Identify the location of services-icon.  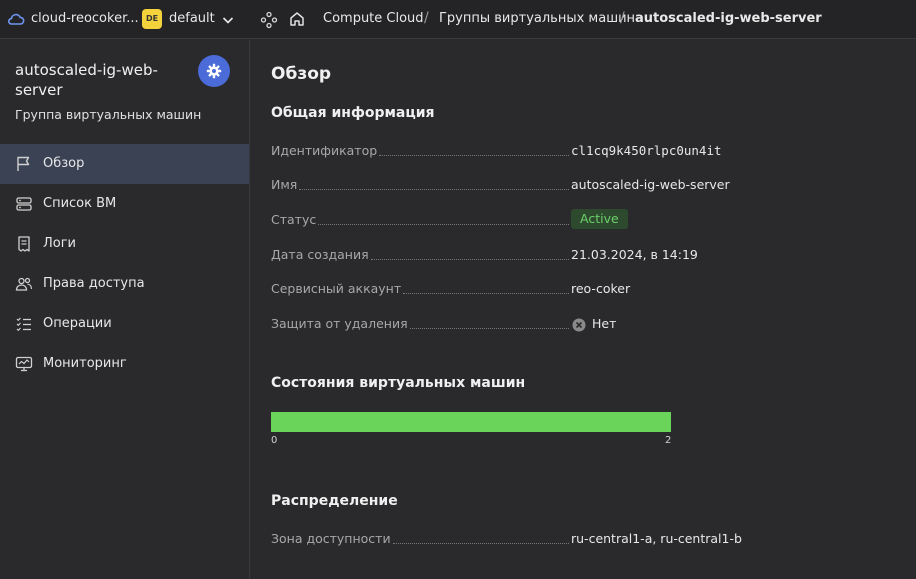
(269, 20).